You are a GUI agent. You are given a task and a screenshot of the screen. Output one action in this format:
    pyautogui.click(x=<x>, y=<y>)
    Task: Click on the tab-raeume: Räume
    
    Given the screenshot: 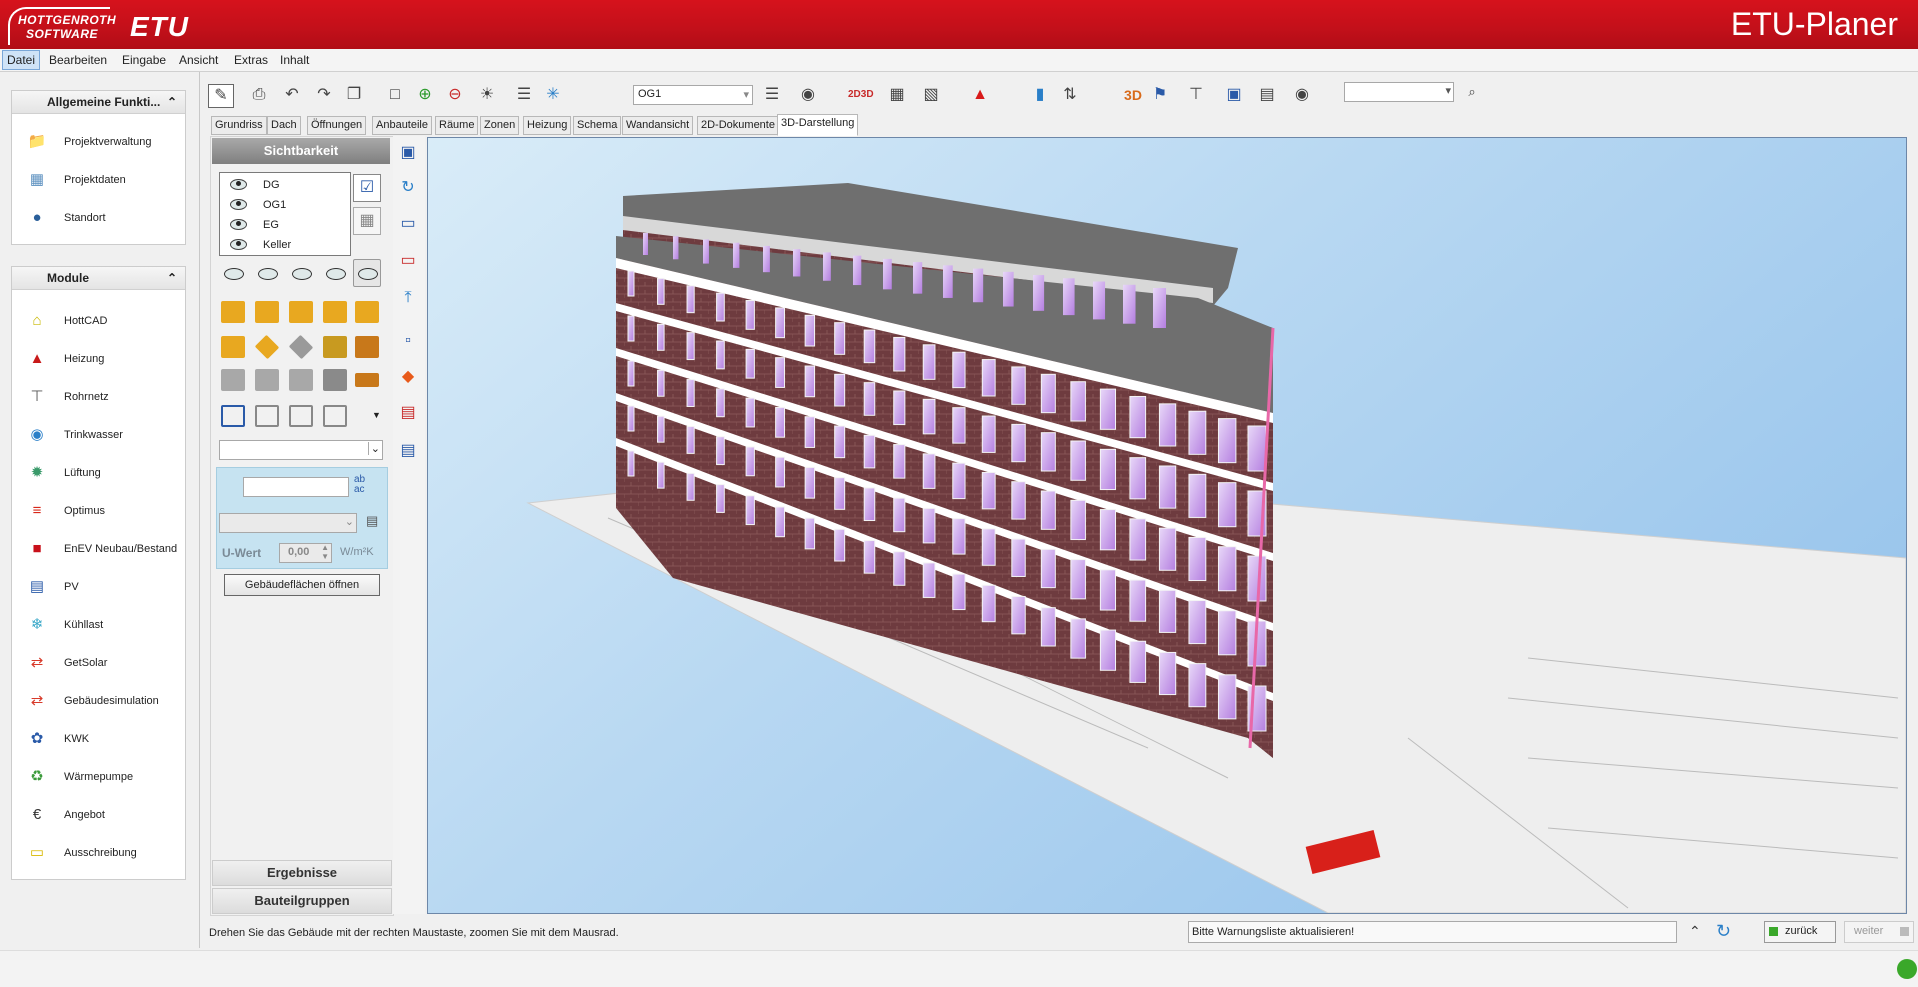 What is the action you would take?
    pyautogui.click(x=457, y=125)
    